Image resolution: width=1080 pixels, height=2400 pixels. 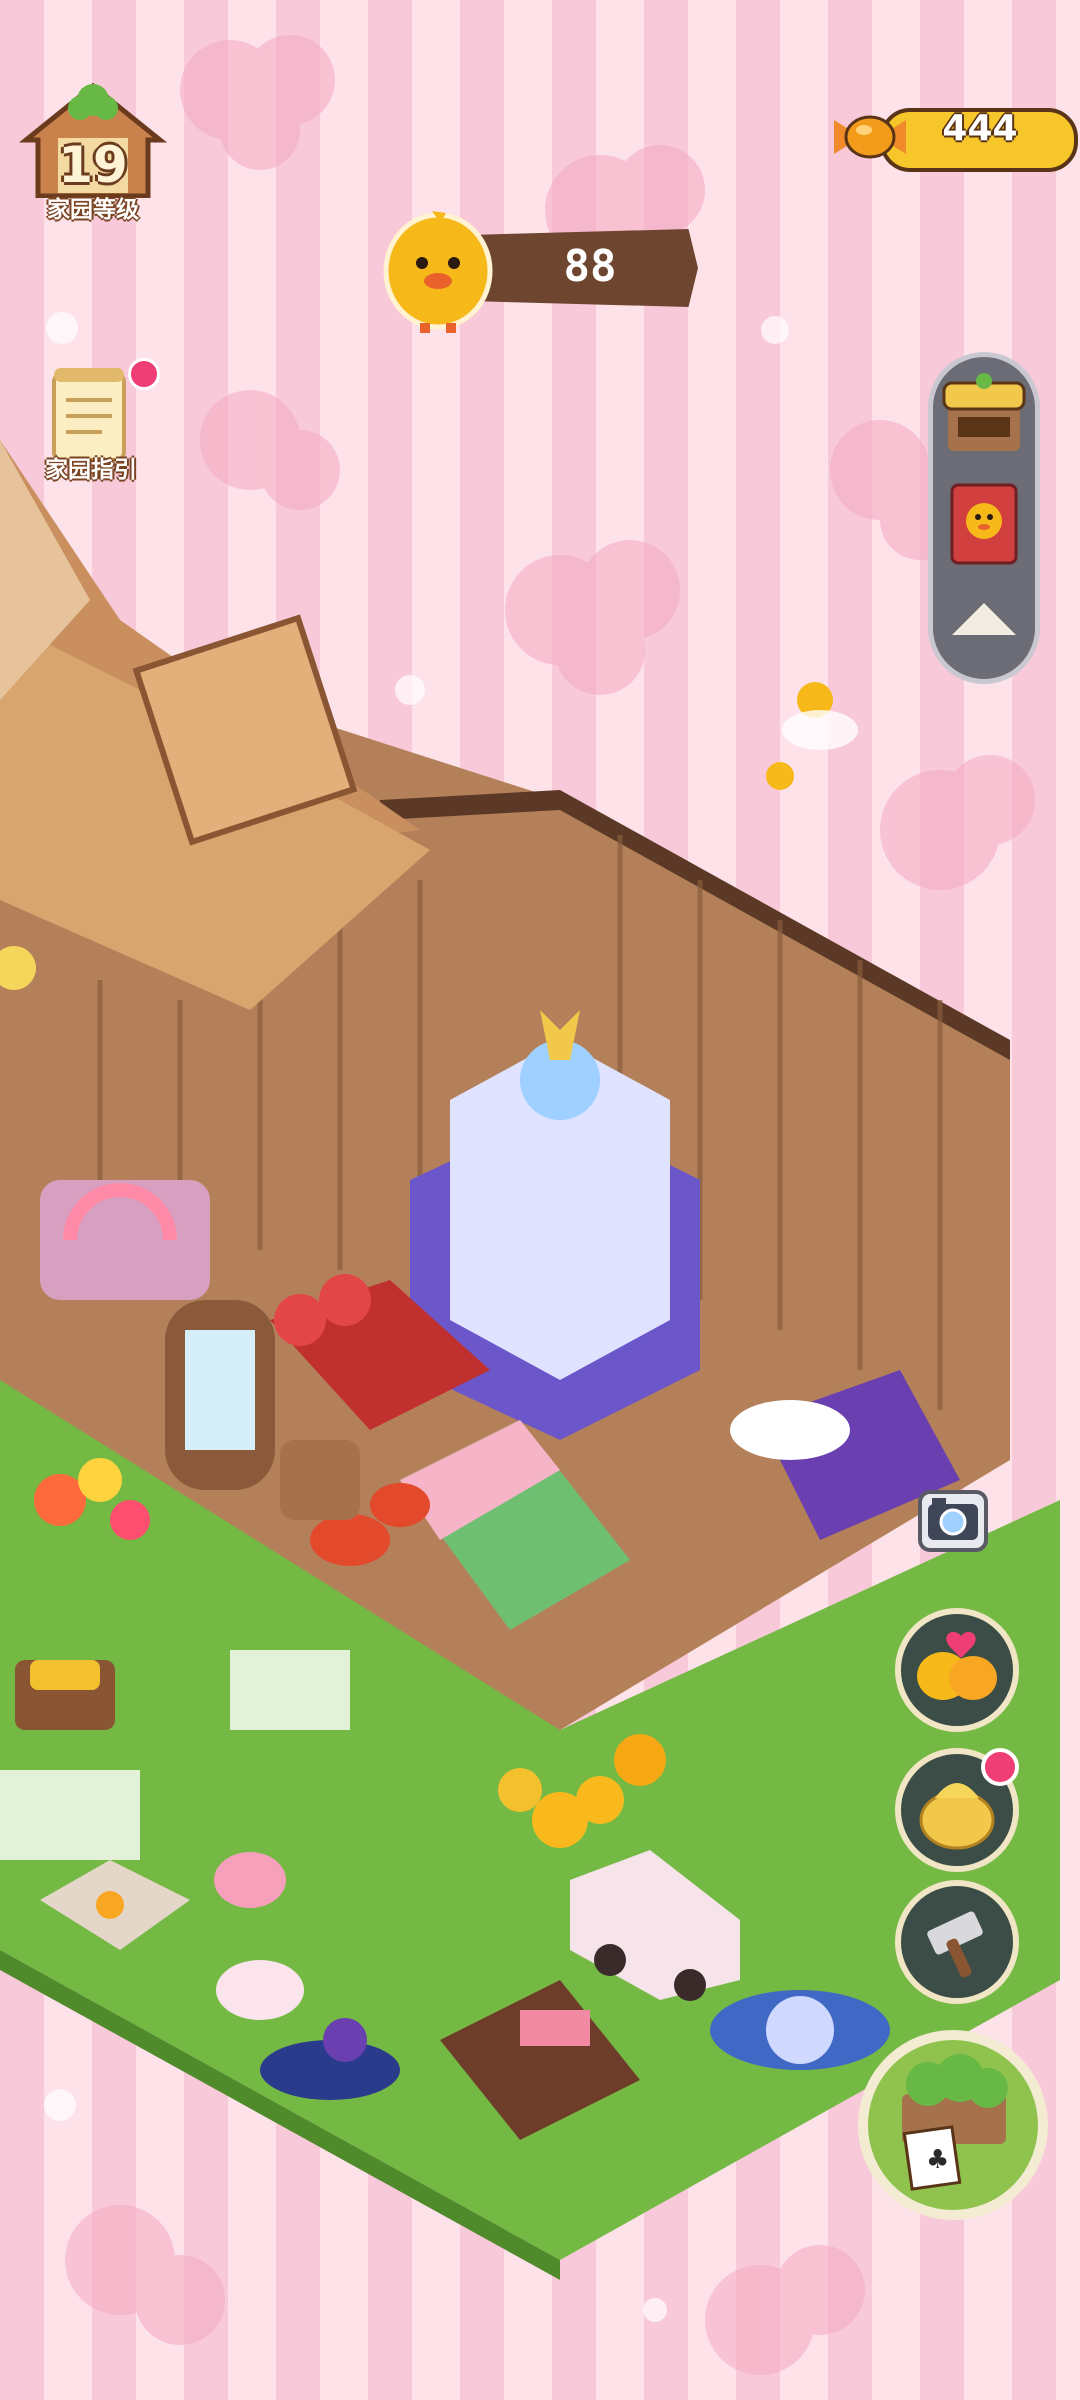 I want to click on build-button, so click(x=957, y=1942).